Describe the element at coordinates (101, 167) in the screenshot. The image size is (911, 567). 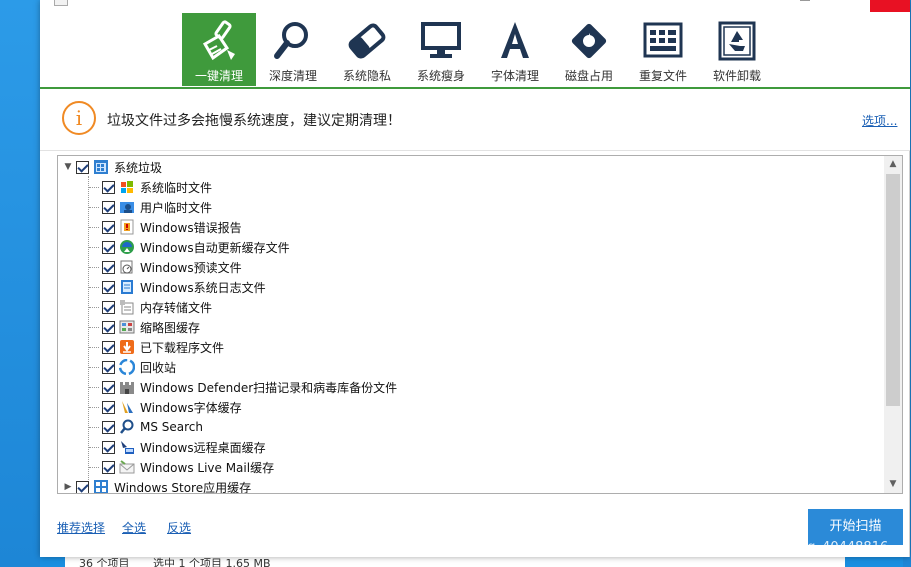
I see `windows-window-icon` at that location.